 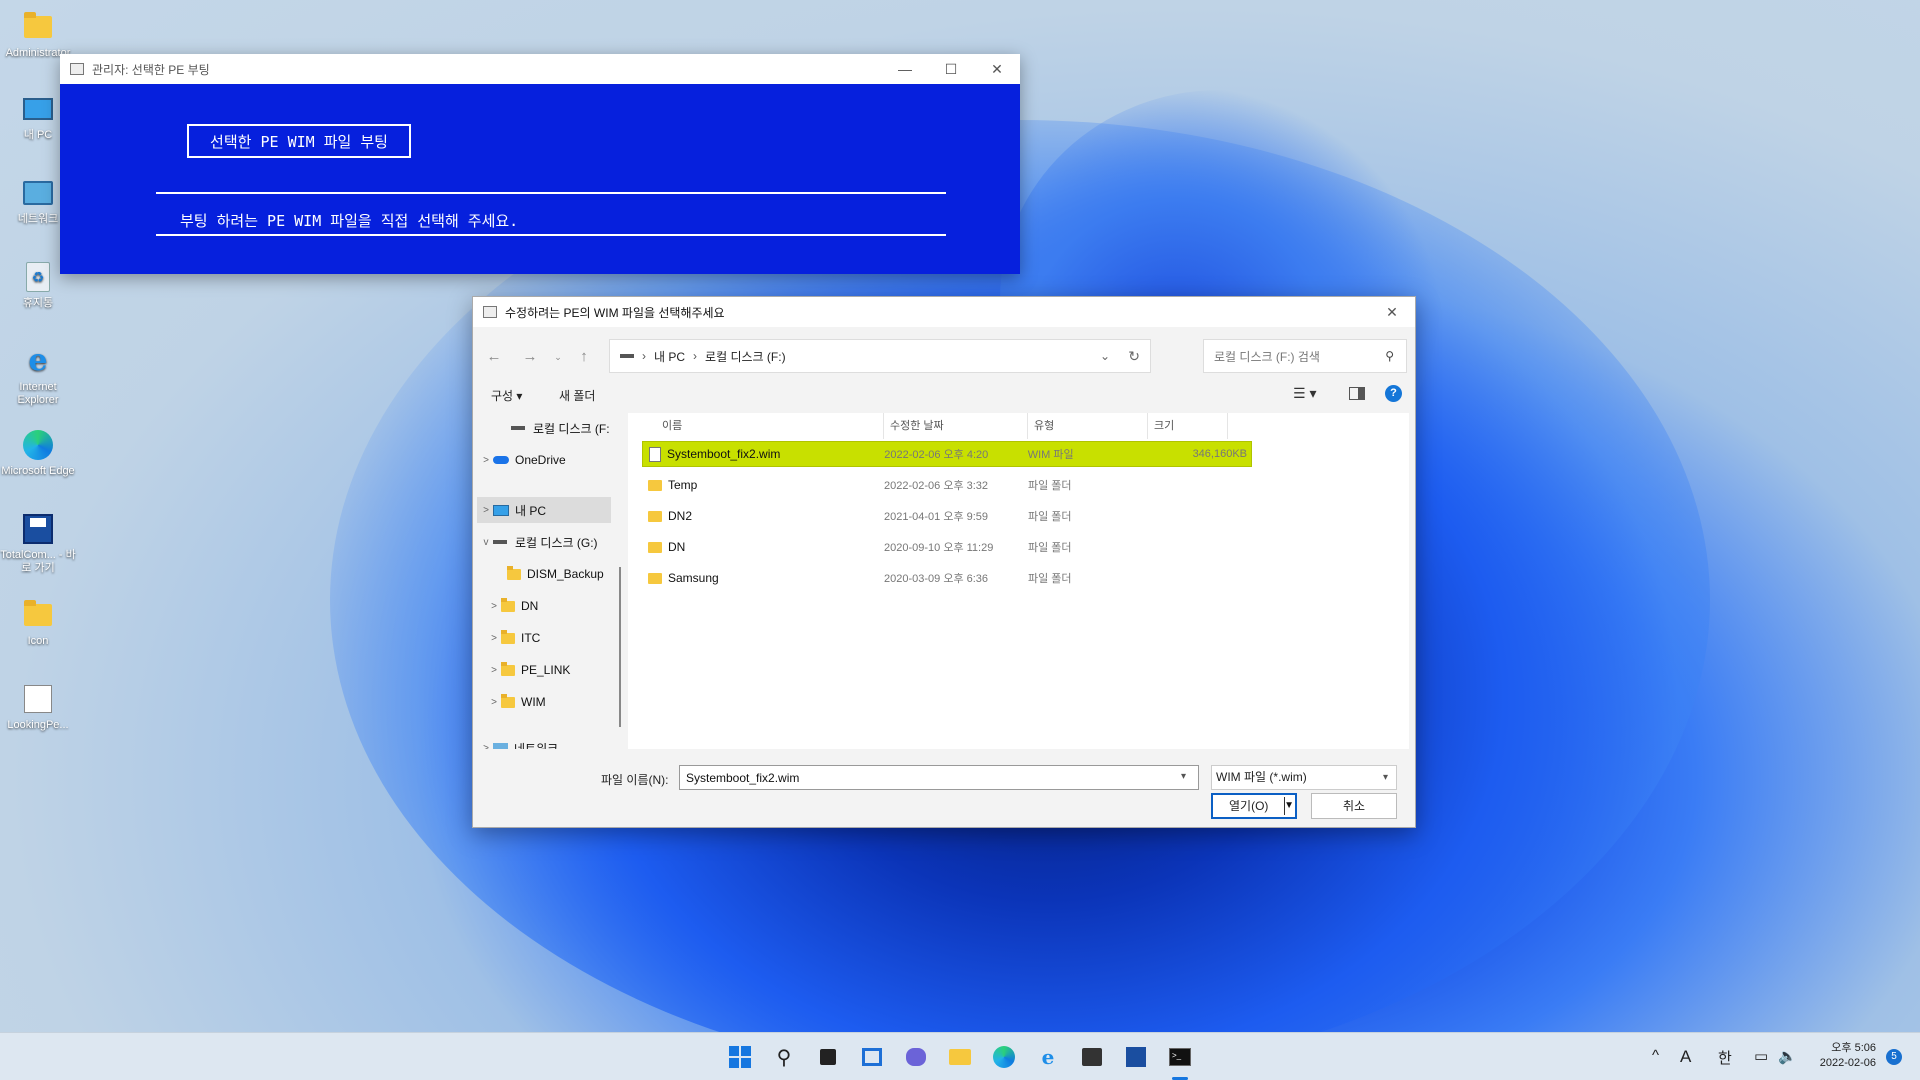 What do you see at coordinates (828, 1057) in the screenshot?
I see `task-view-icon` at bounding box center [828, 1057].